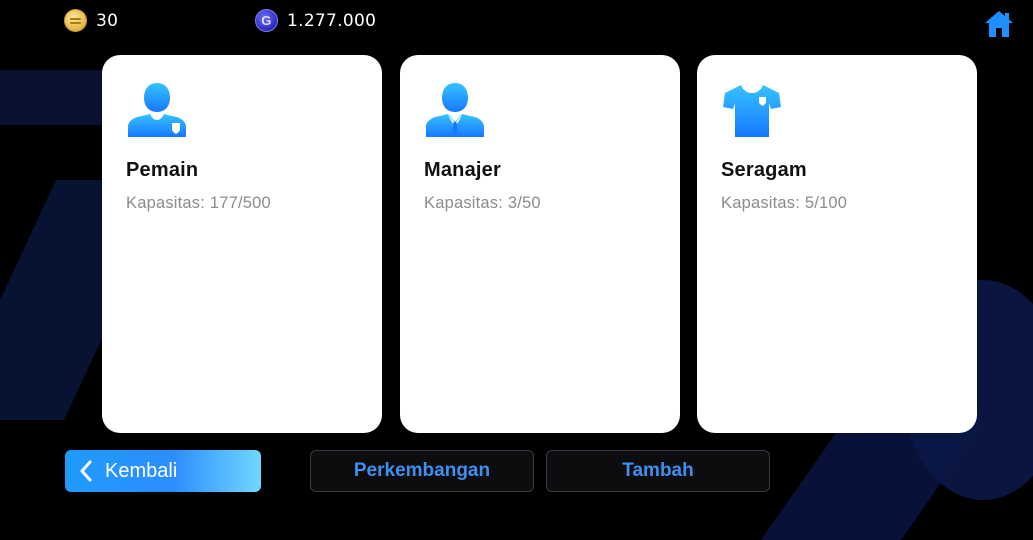  Describe the element at coordinates (157, 110) in the screenshot. I see `player-icon` at that location.